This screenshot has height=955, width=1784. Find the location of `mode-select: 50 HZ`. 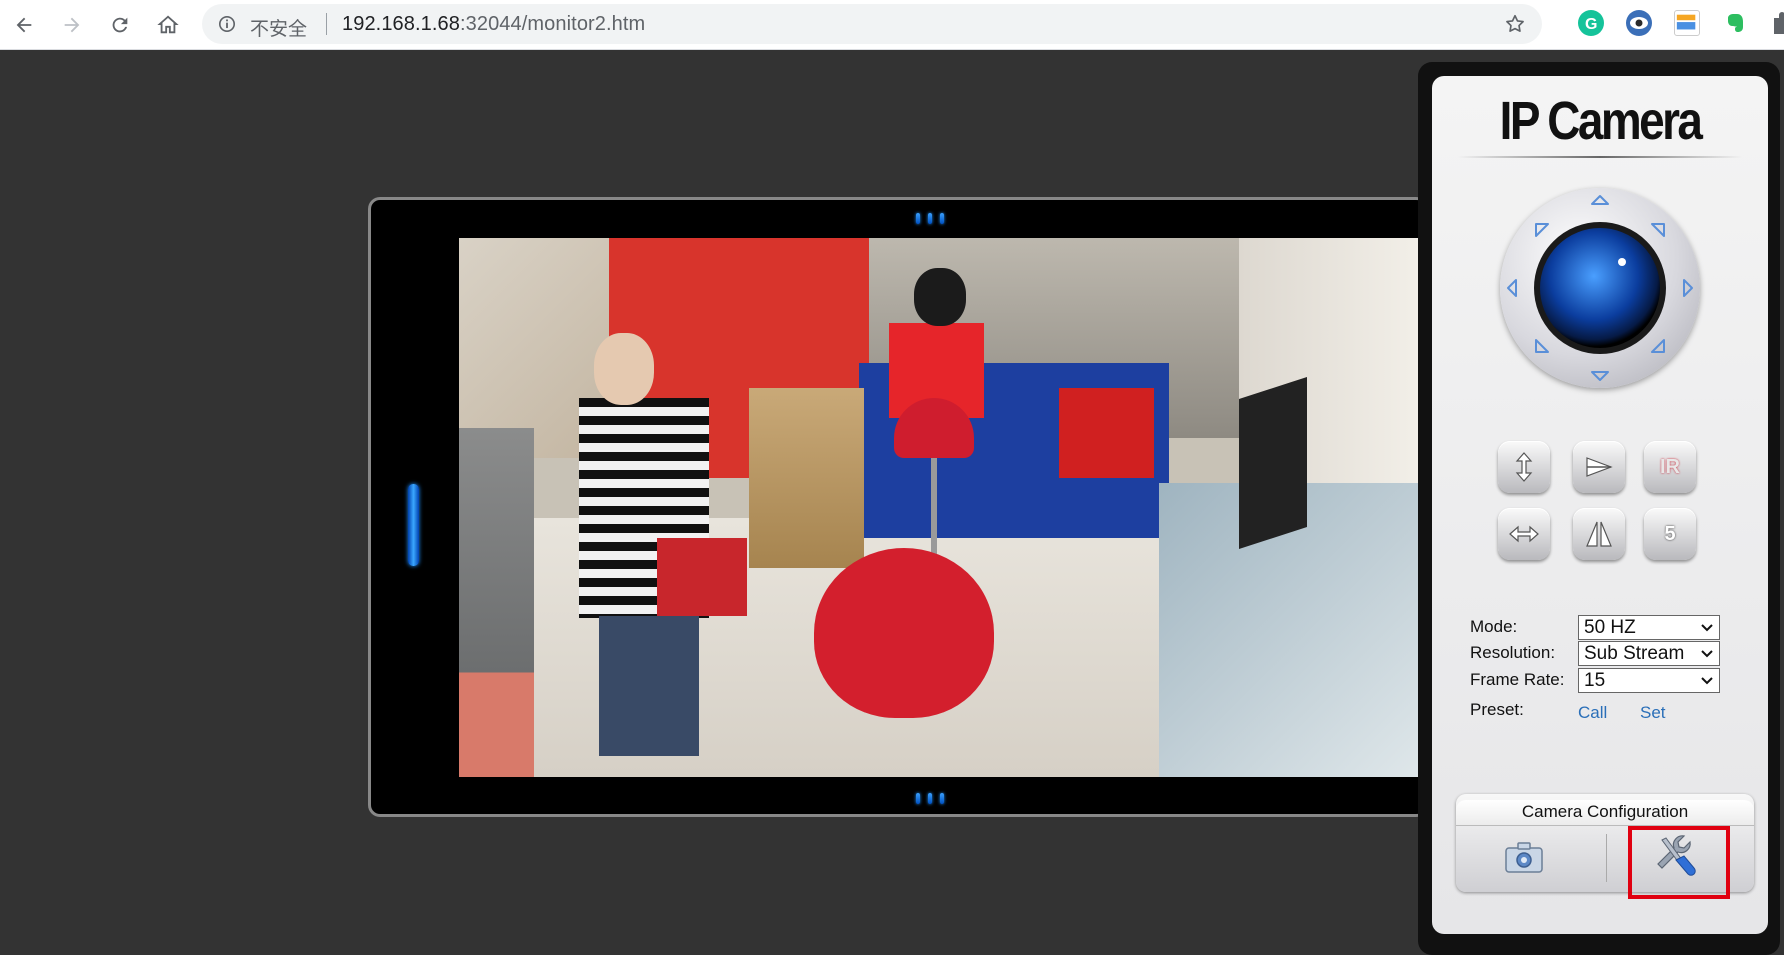

mode-select: 50 HZ is located at coordinates (1649, 627).